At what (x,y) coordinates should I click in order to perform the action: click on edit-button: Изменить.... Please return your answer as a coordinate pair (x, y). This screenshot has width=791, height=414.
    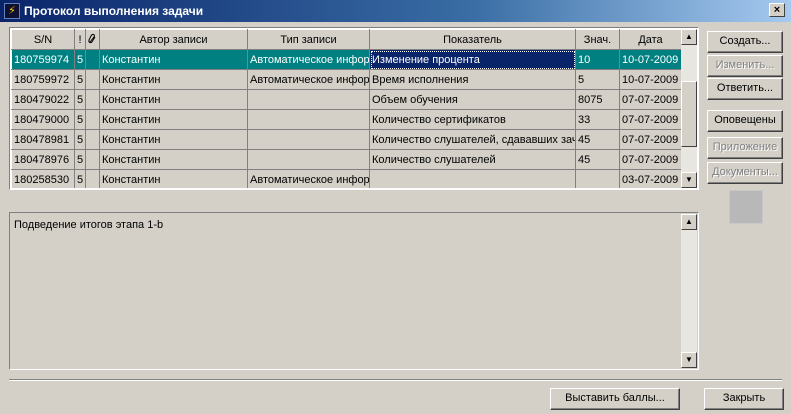
    Looking at the image, I should click on (745, 66).